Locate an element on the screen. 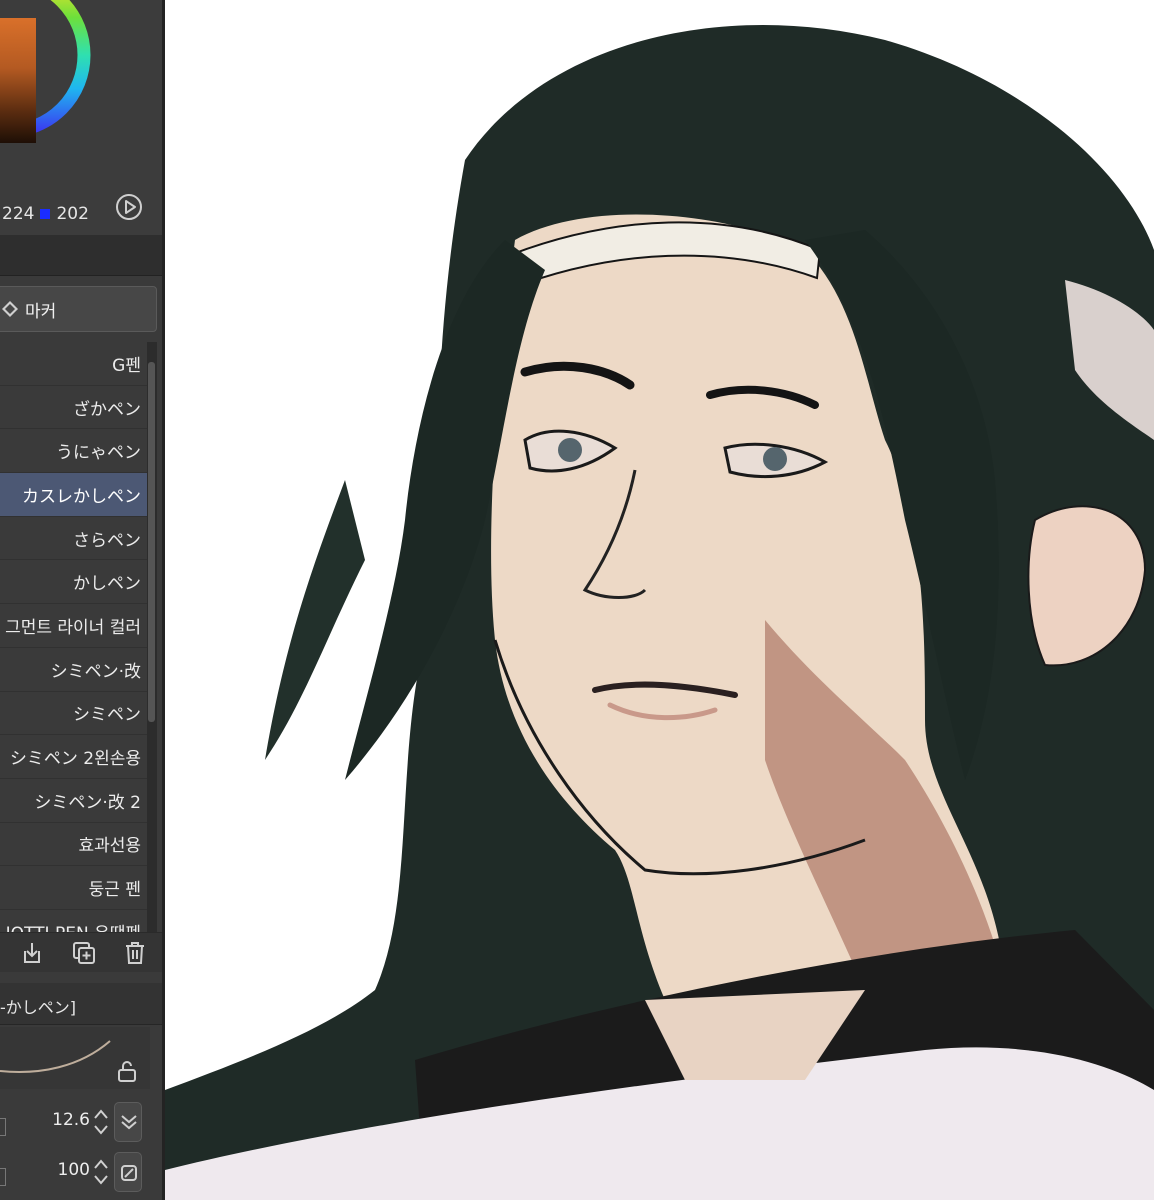 This screenshot has width=1154, height=1200. brush-label: シミペン·改 2 is located at coordinates (87, 802).